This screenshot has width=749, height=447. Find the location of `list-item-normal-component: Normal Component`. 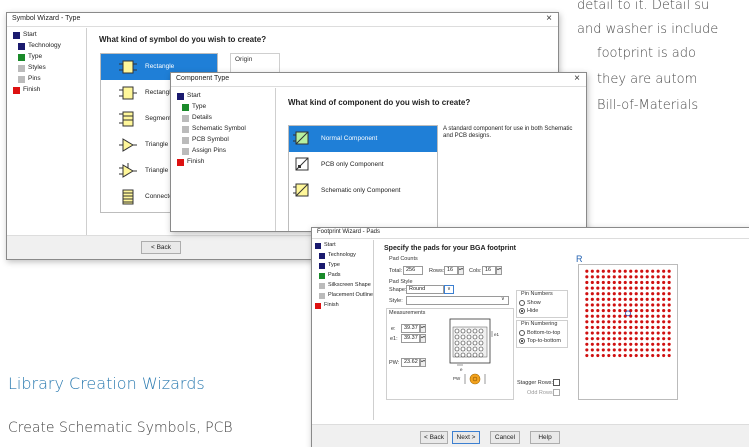

list-item-normal-component: Normal Component is located at coordinates (363, 139).